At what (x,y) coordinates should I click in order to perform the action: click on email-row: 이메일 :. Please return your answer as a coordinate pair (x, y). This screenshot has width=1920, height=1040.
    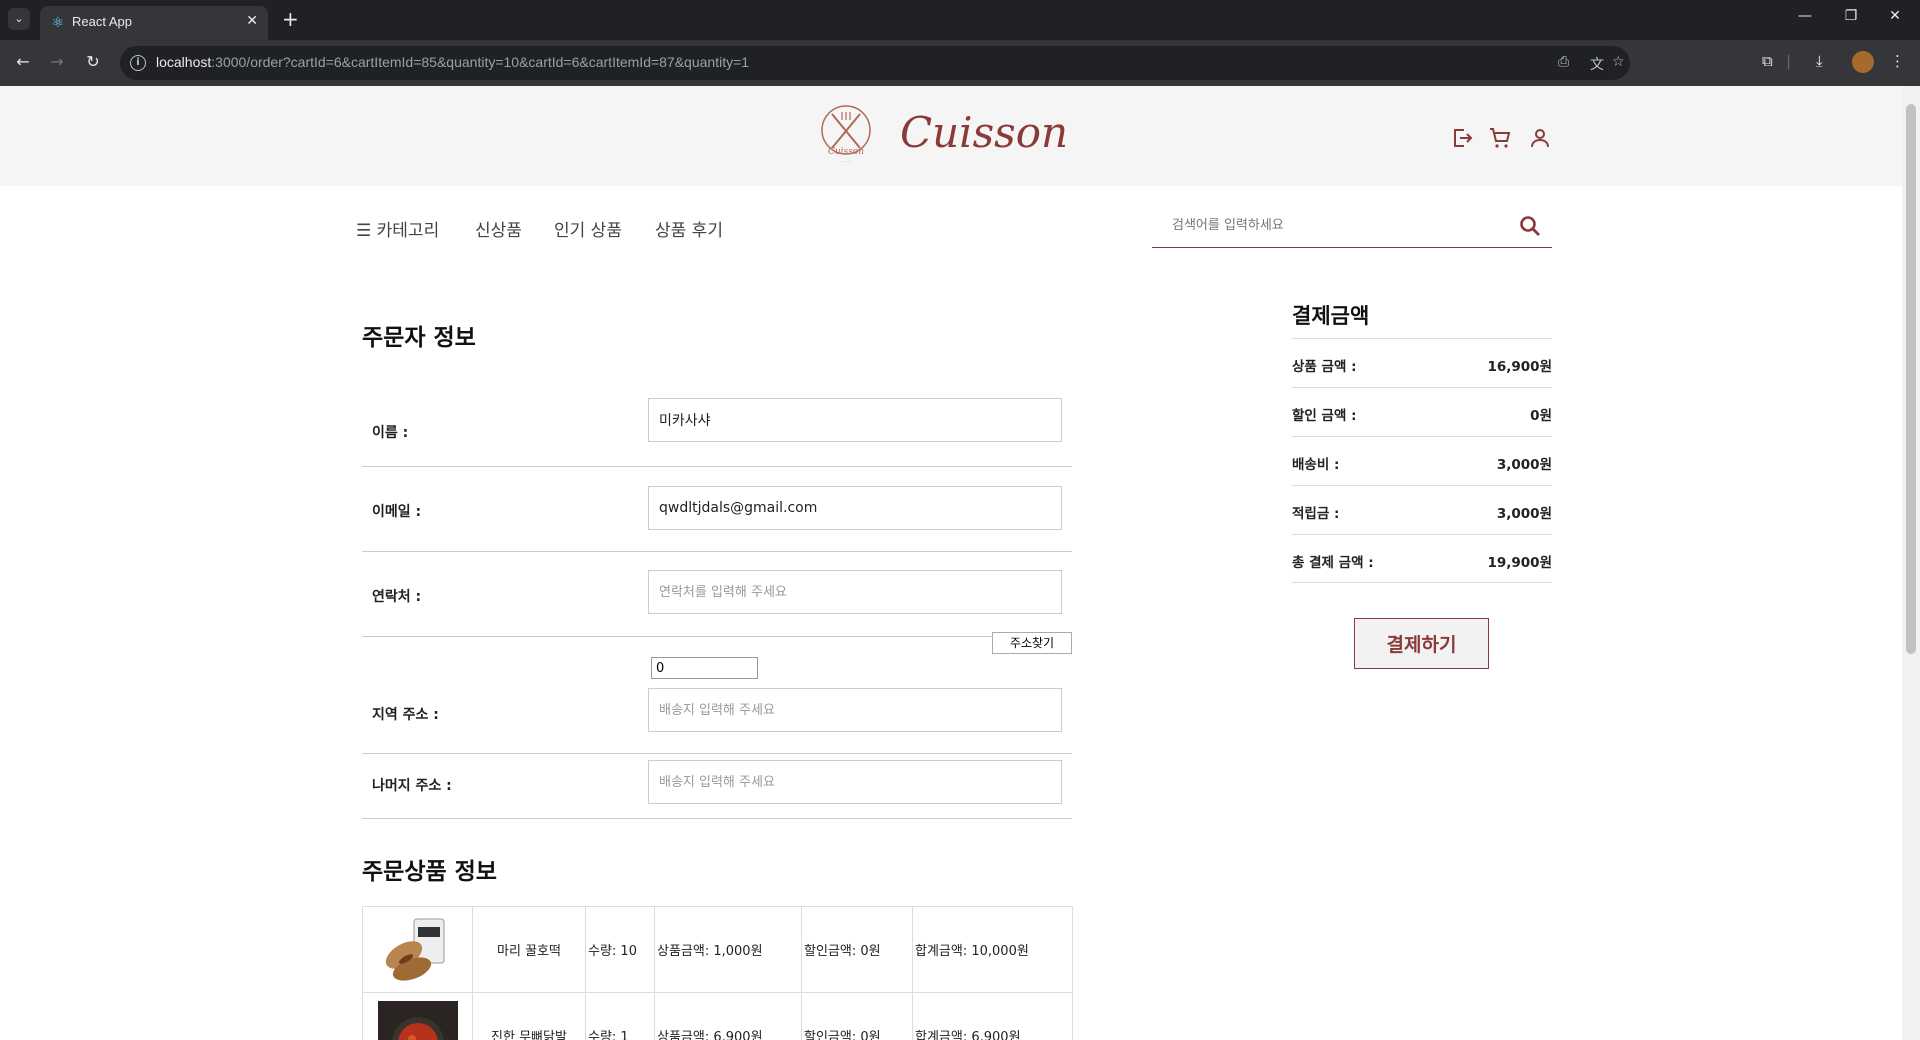
    Looking at the image, I should click on (717, 509).